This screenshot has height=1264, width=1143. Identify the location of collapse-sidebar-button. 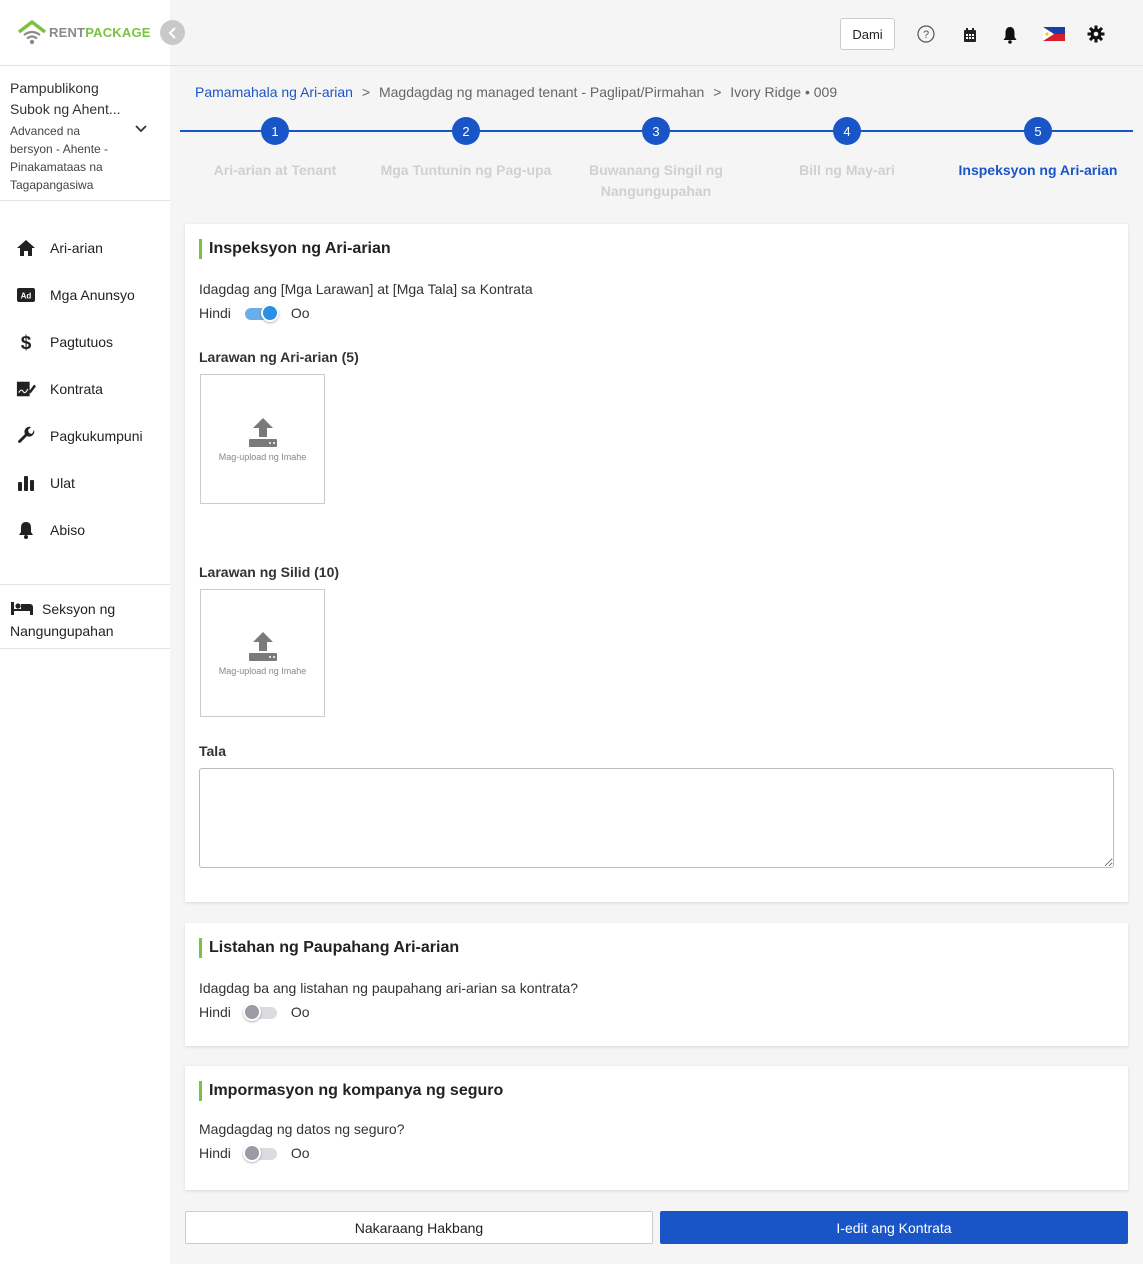
(172, 32).